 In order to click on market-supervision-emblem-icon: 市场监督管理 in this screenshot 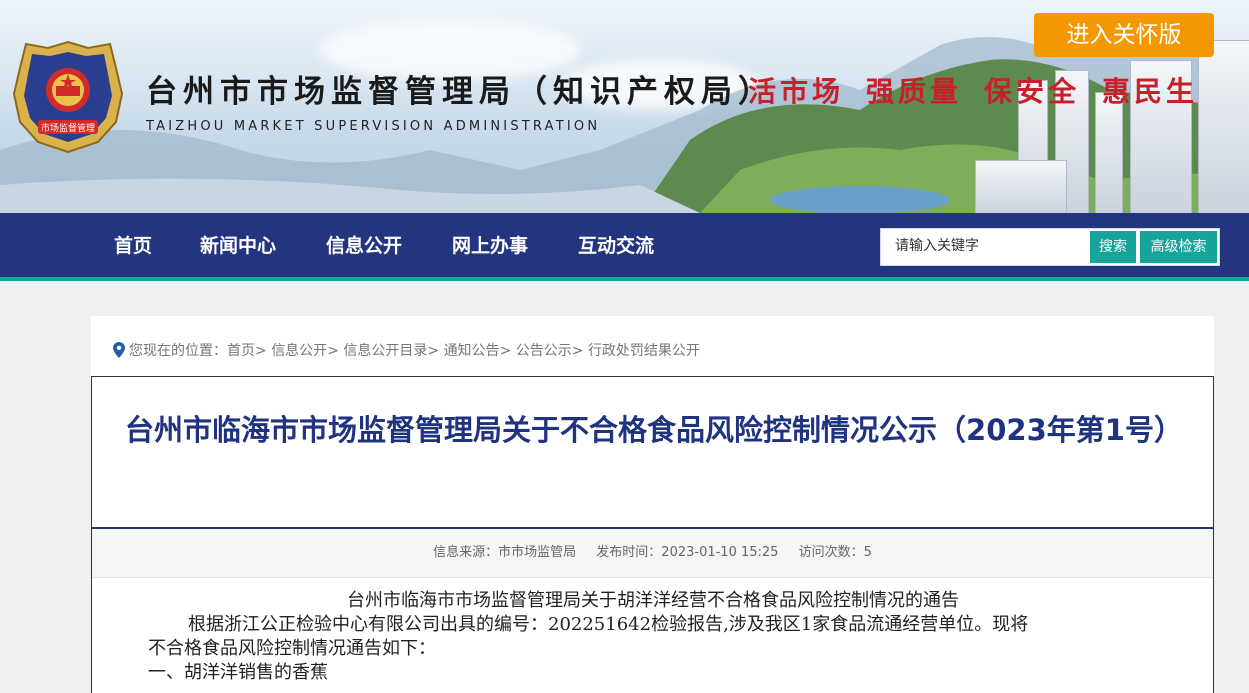, I will do `click(68, 97)`.